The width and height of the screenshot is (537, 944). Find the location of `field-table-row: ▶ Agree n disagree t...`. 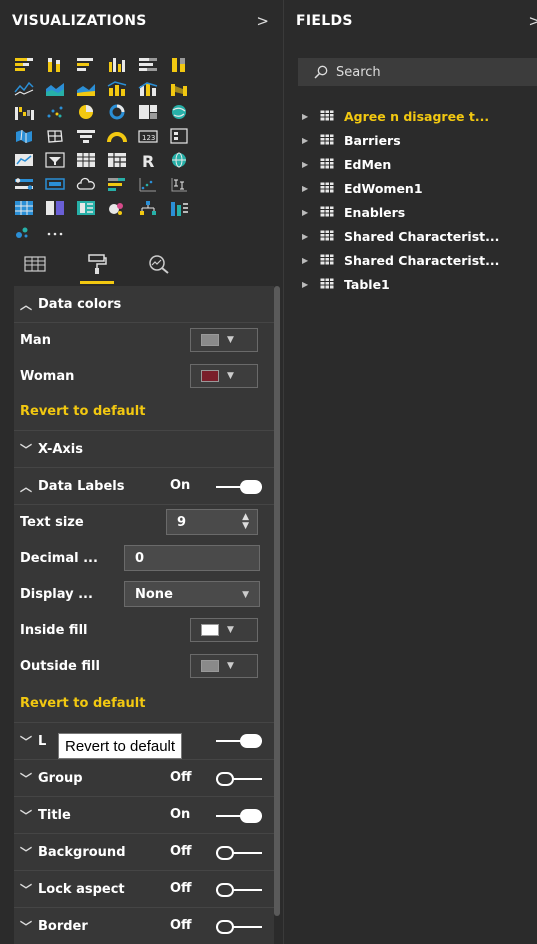

field-table-row: ▶ Agree n disagree t... is located at coordinates (417, 116).